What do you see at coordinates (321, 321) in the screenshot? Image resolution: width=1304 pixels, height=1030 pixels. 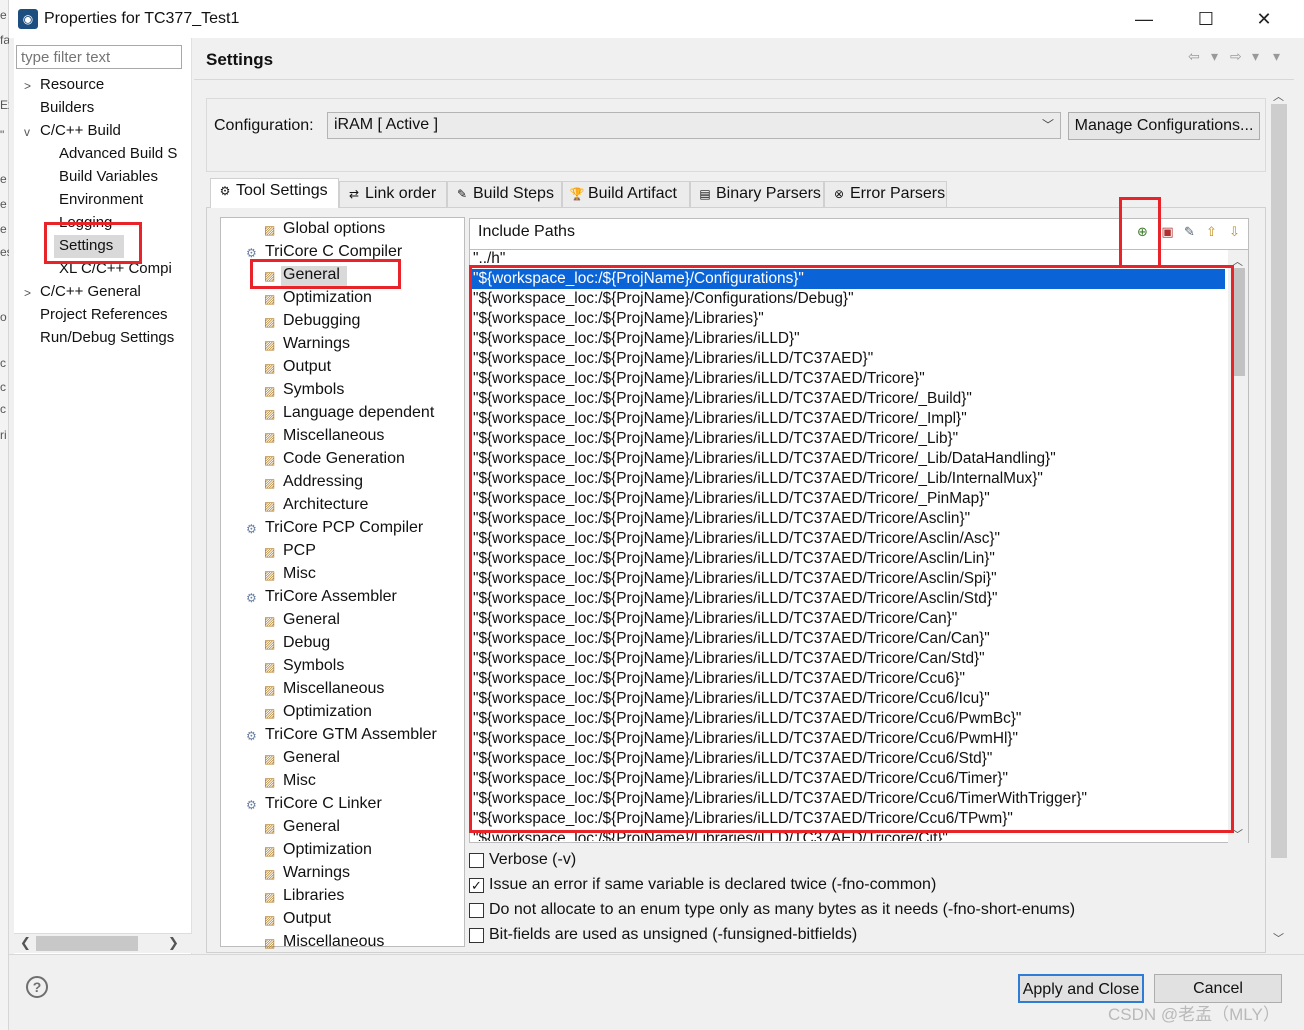 I see `tool-tree-item: Debugging` at bounding box center [321, 321].